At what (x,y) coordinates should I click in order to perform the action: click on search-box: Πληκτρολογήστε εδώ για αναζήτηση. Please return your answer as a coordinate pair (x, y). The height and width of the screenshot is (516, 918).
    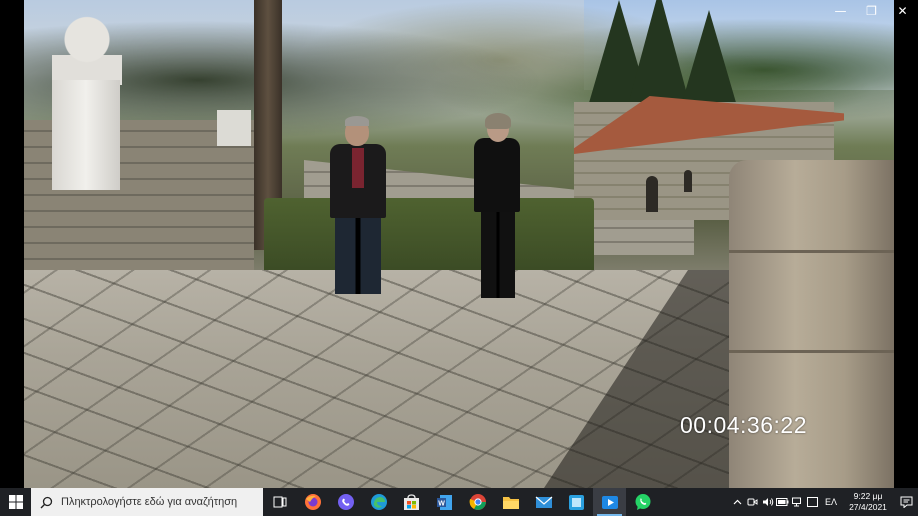
    Looking at the image, I should click on (147, 502).